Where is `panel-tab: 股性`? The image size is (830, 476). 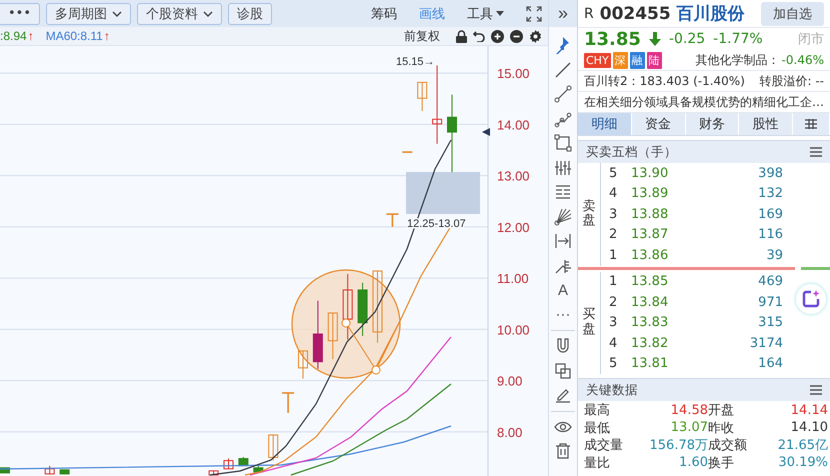
panel-tab: 股性 is located at coordinates (766, 124).